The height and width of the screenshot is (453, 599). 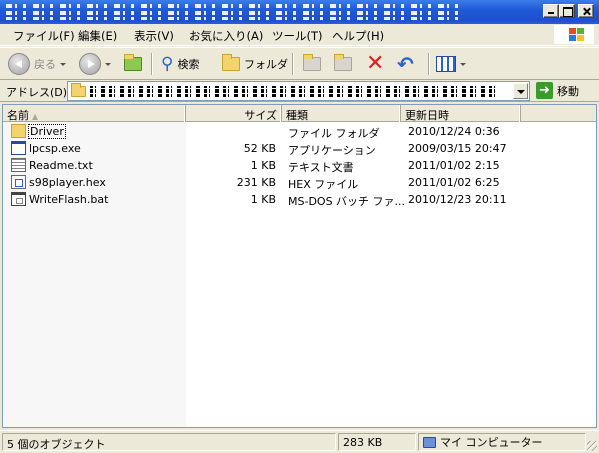 I want to click on views-icon, so click(x=446, y=64).